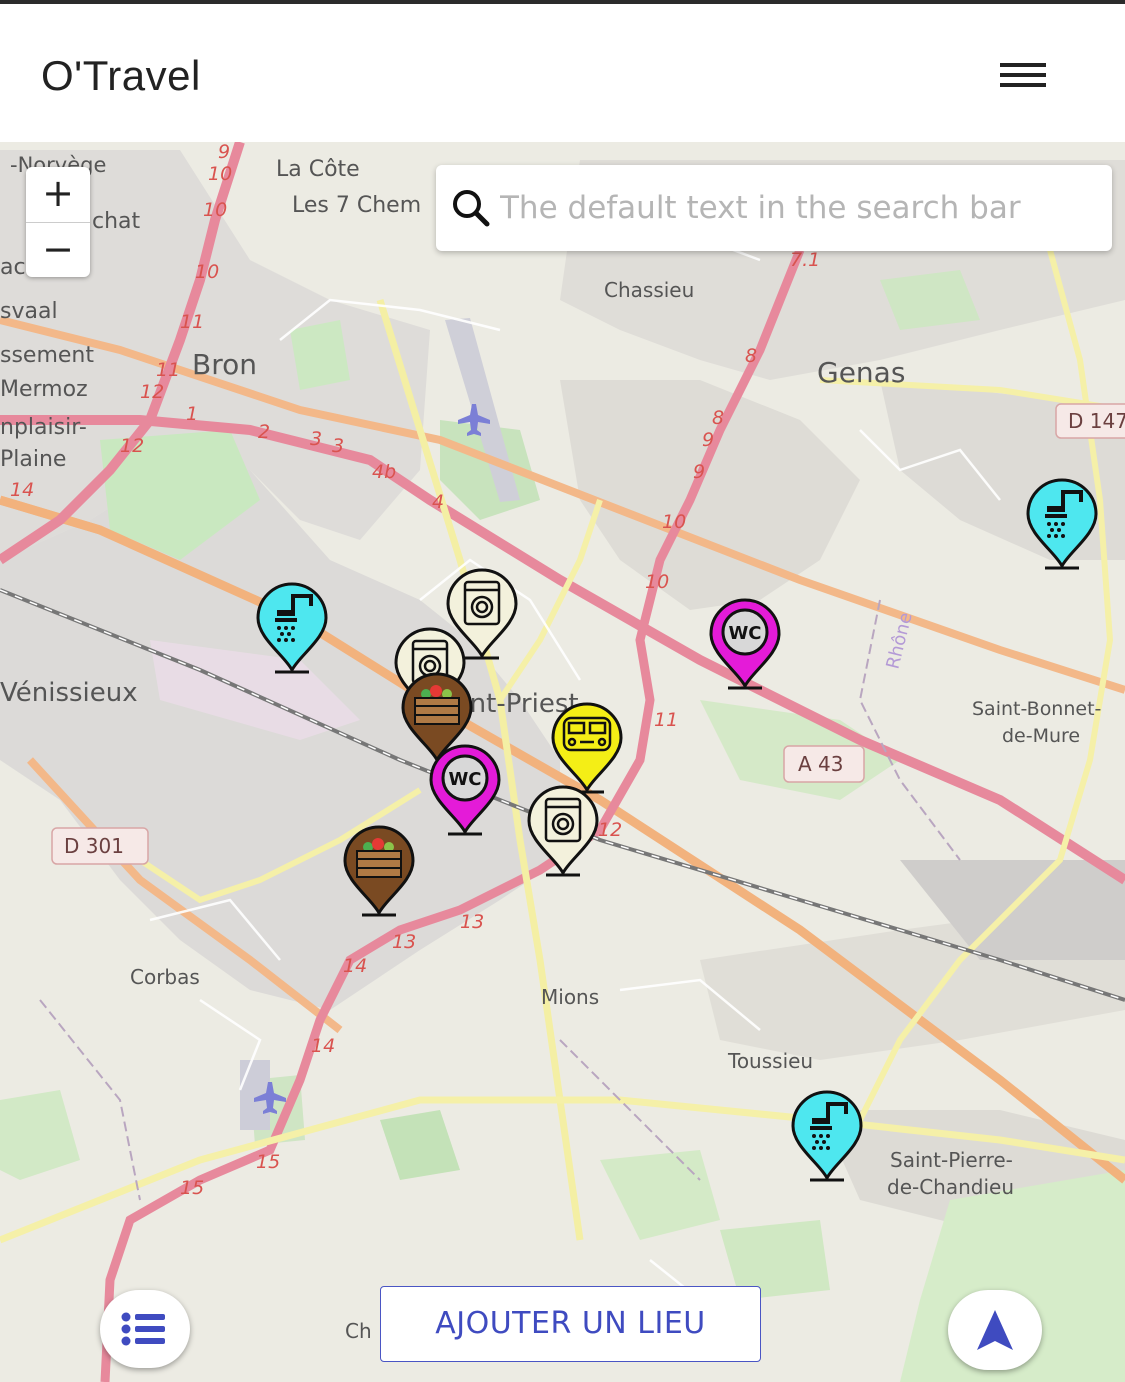 The height and width of the screenshot is (1382, 1125). I want to click on svg-text: Corbas, so click(165, 977).